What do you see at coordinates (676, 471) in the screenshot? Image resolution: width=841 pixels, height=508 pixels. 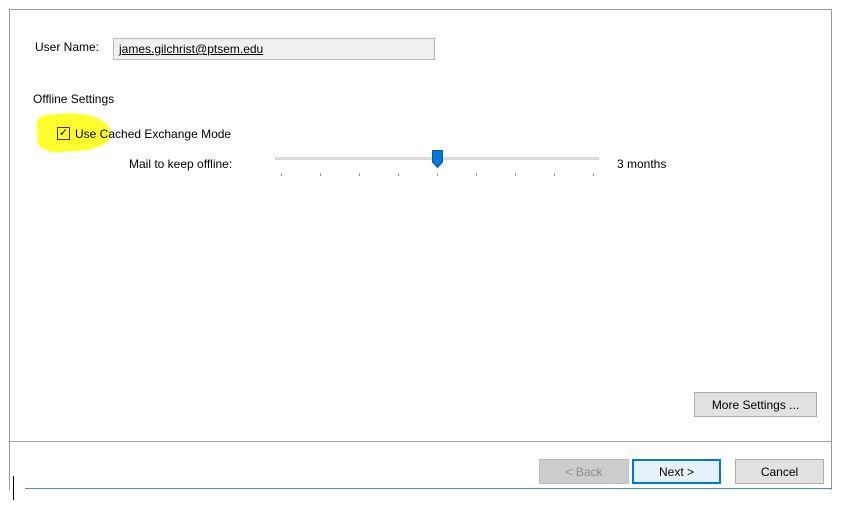 I see `next-button: Next >` at bounding box center [676, 471].